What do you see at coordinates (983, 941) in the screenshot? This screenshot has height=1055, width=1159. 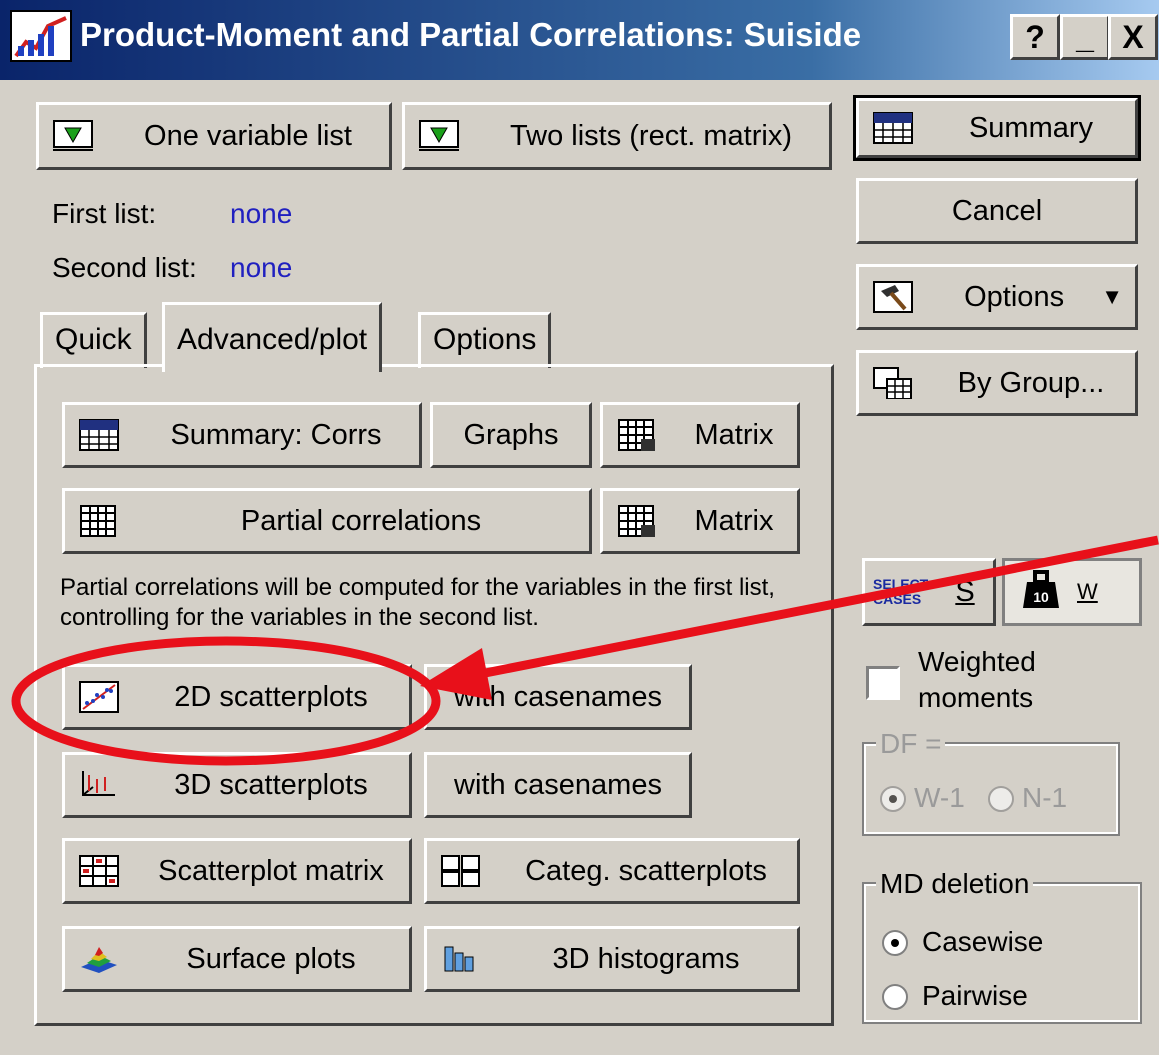 I see `casewise-label: Casewise` at bounding box center [983, 941].